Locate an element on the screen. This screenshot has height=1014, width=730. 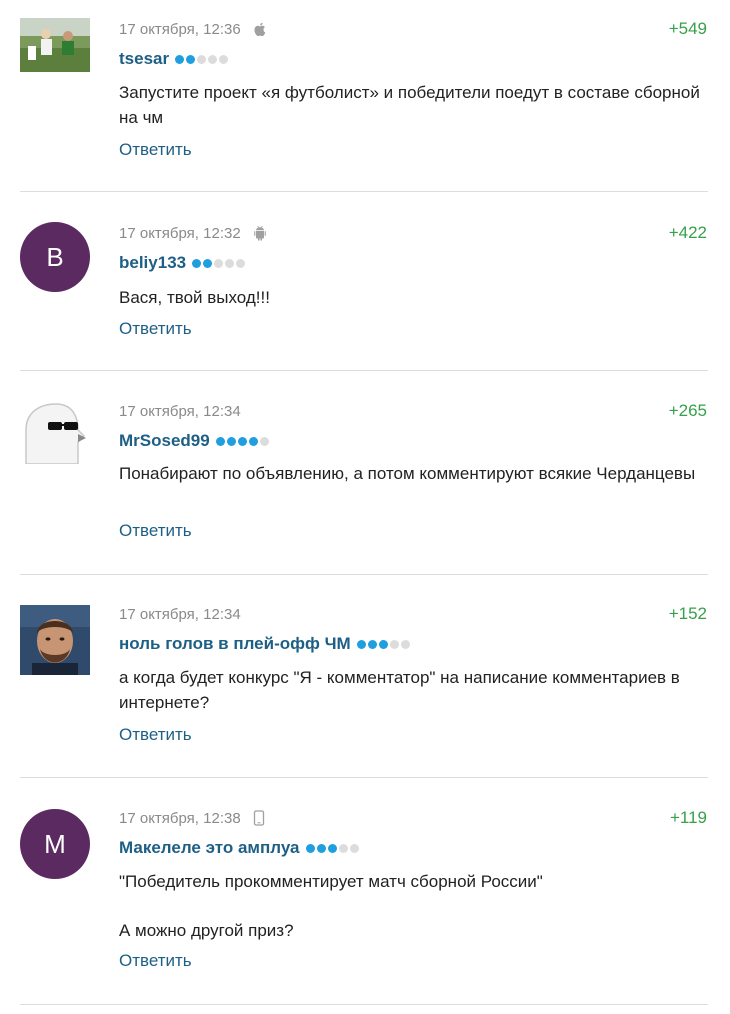
rating: +152 is located at coordinates (688, 614).